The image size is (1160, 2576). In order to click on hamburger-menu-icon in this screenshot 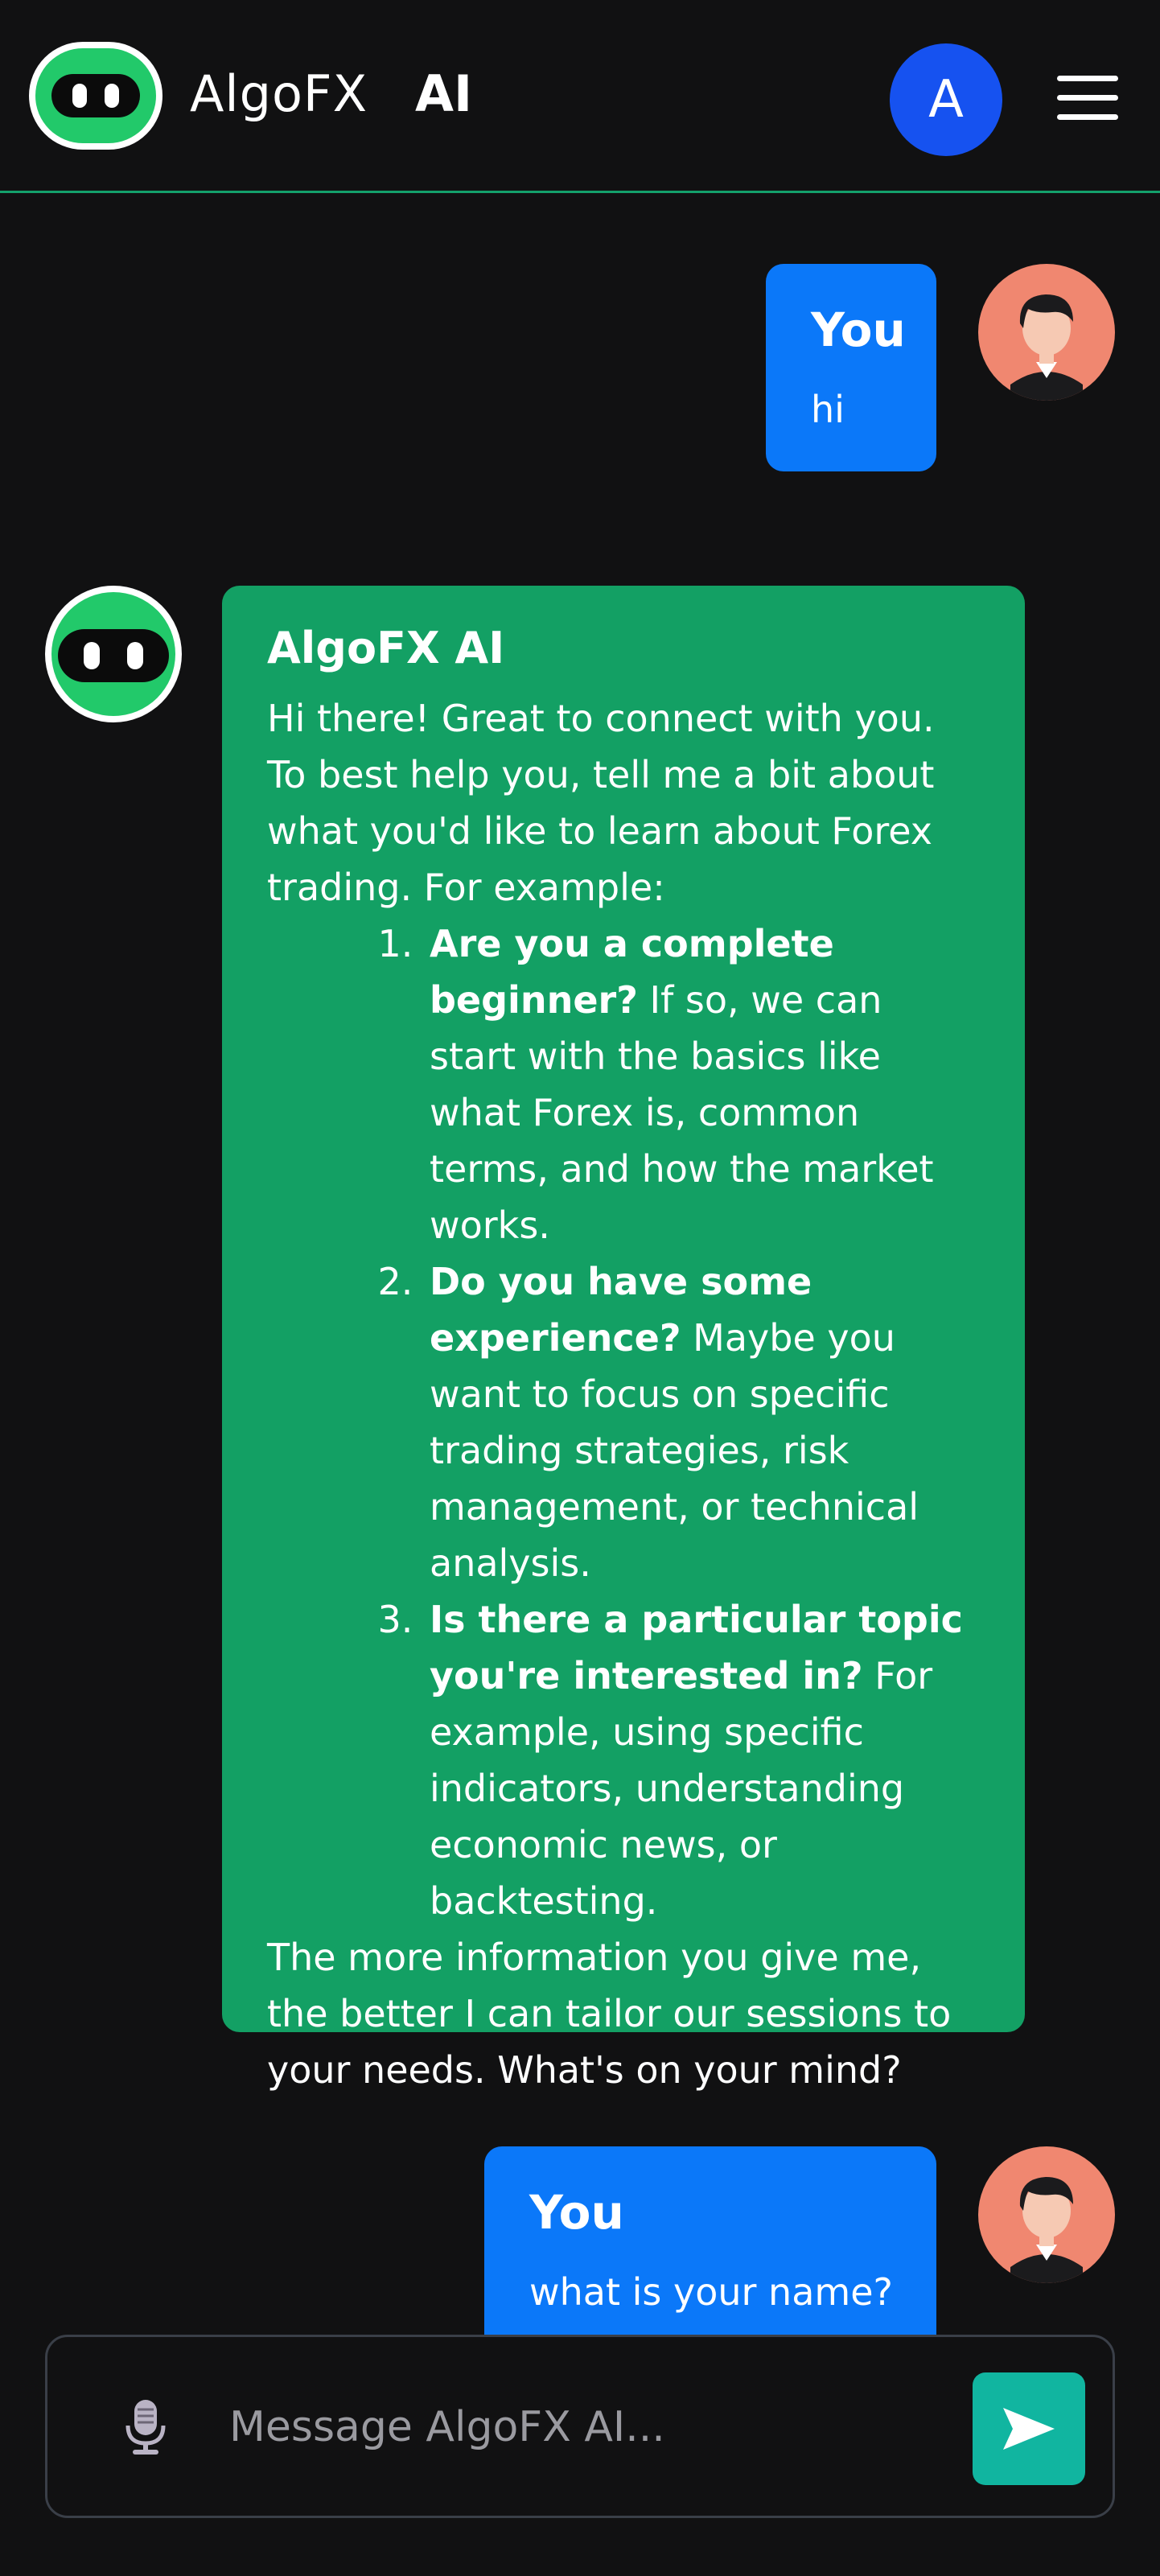, I will do `click(1087, 97)`.